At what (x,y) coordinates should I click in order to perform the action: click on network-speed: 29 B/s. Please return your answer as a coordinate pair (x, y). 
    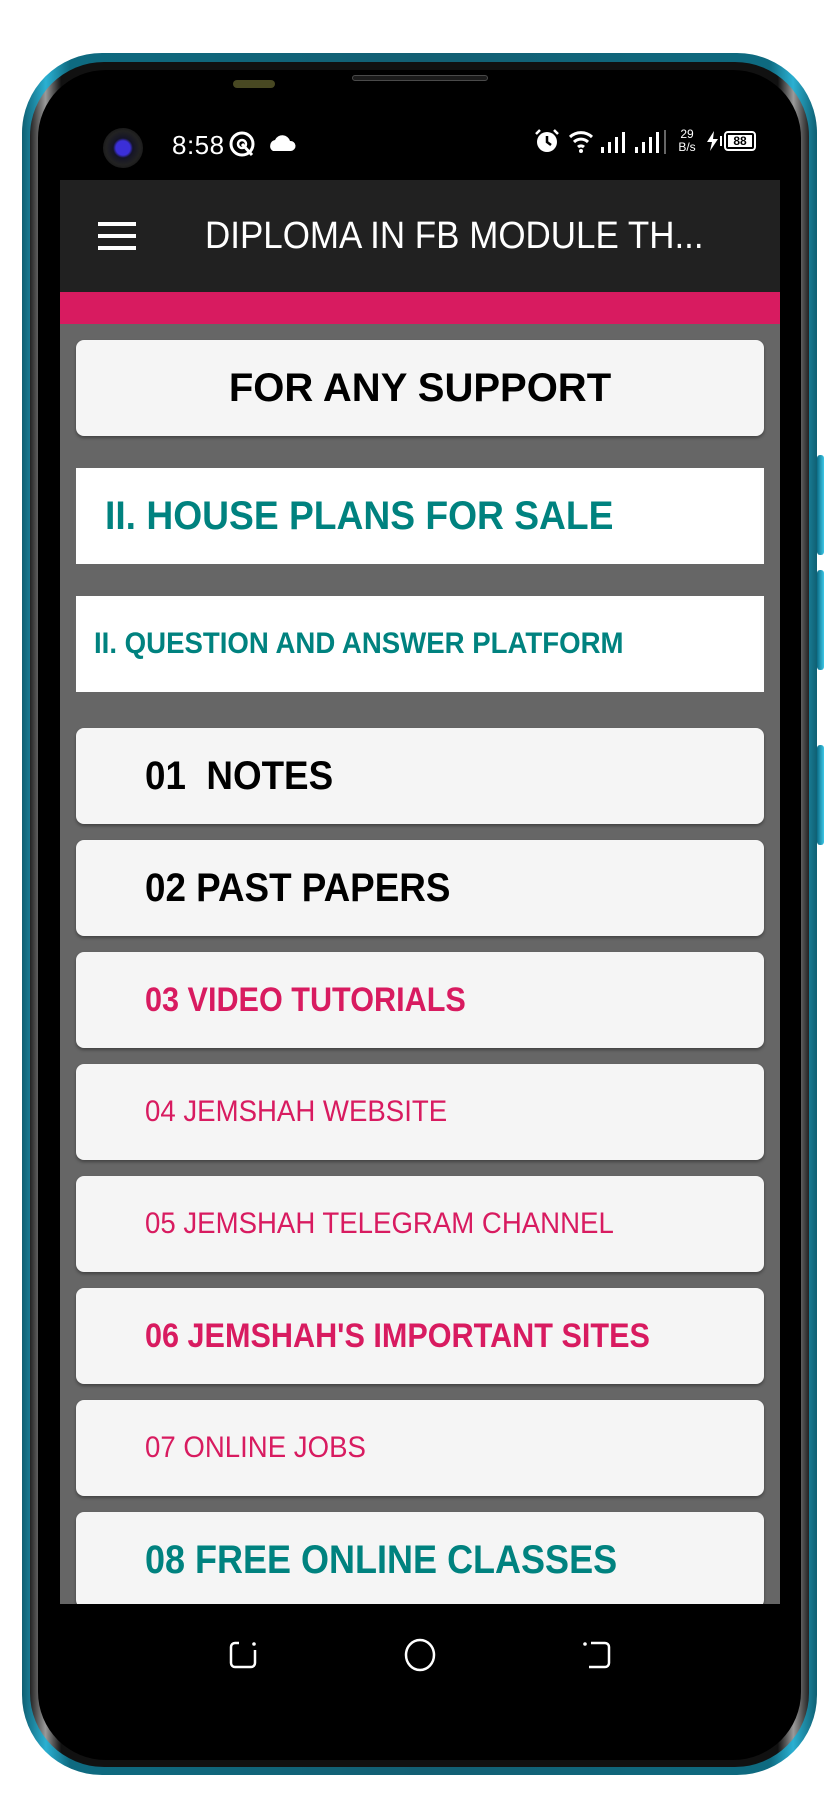
    Looking at the image, I should click on (687, 141).